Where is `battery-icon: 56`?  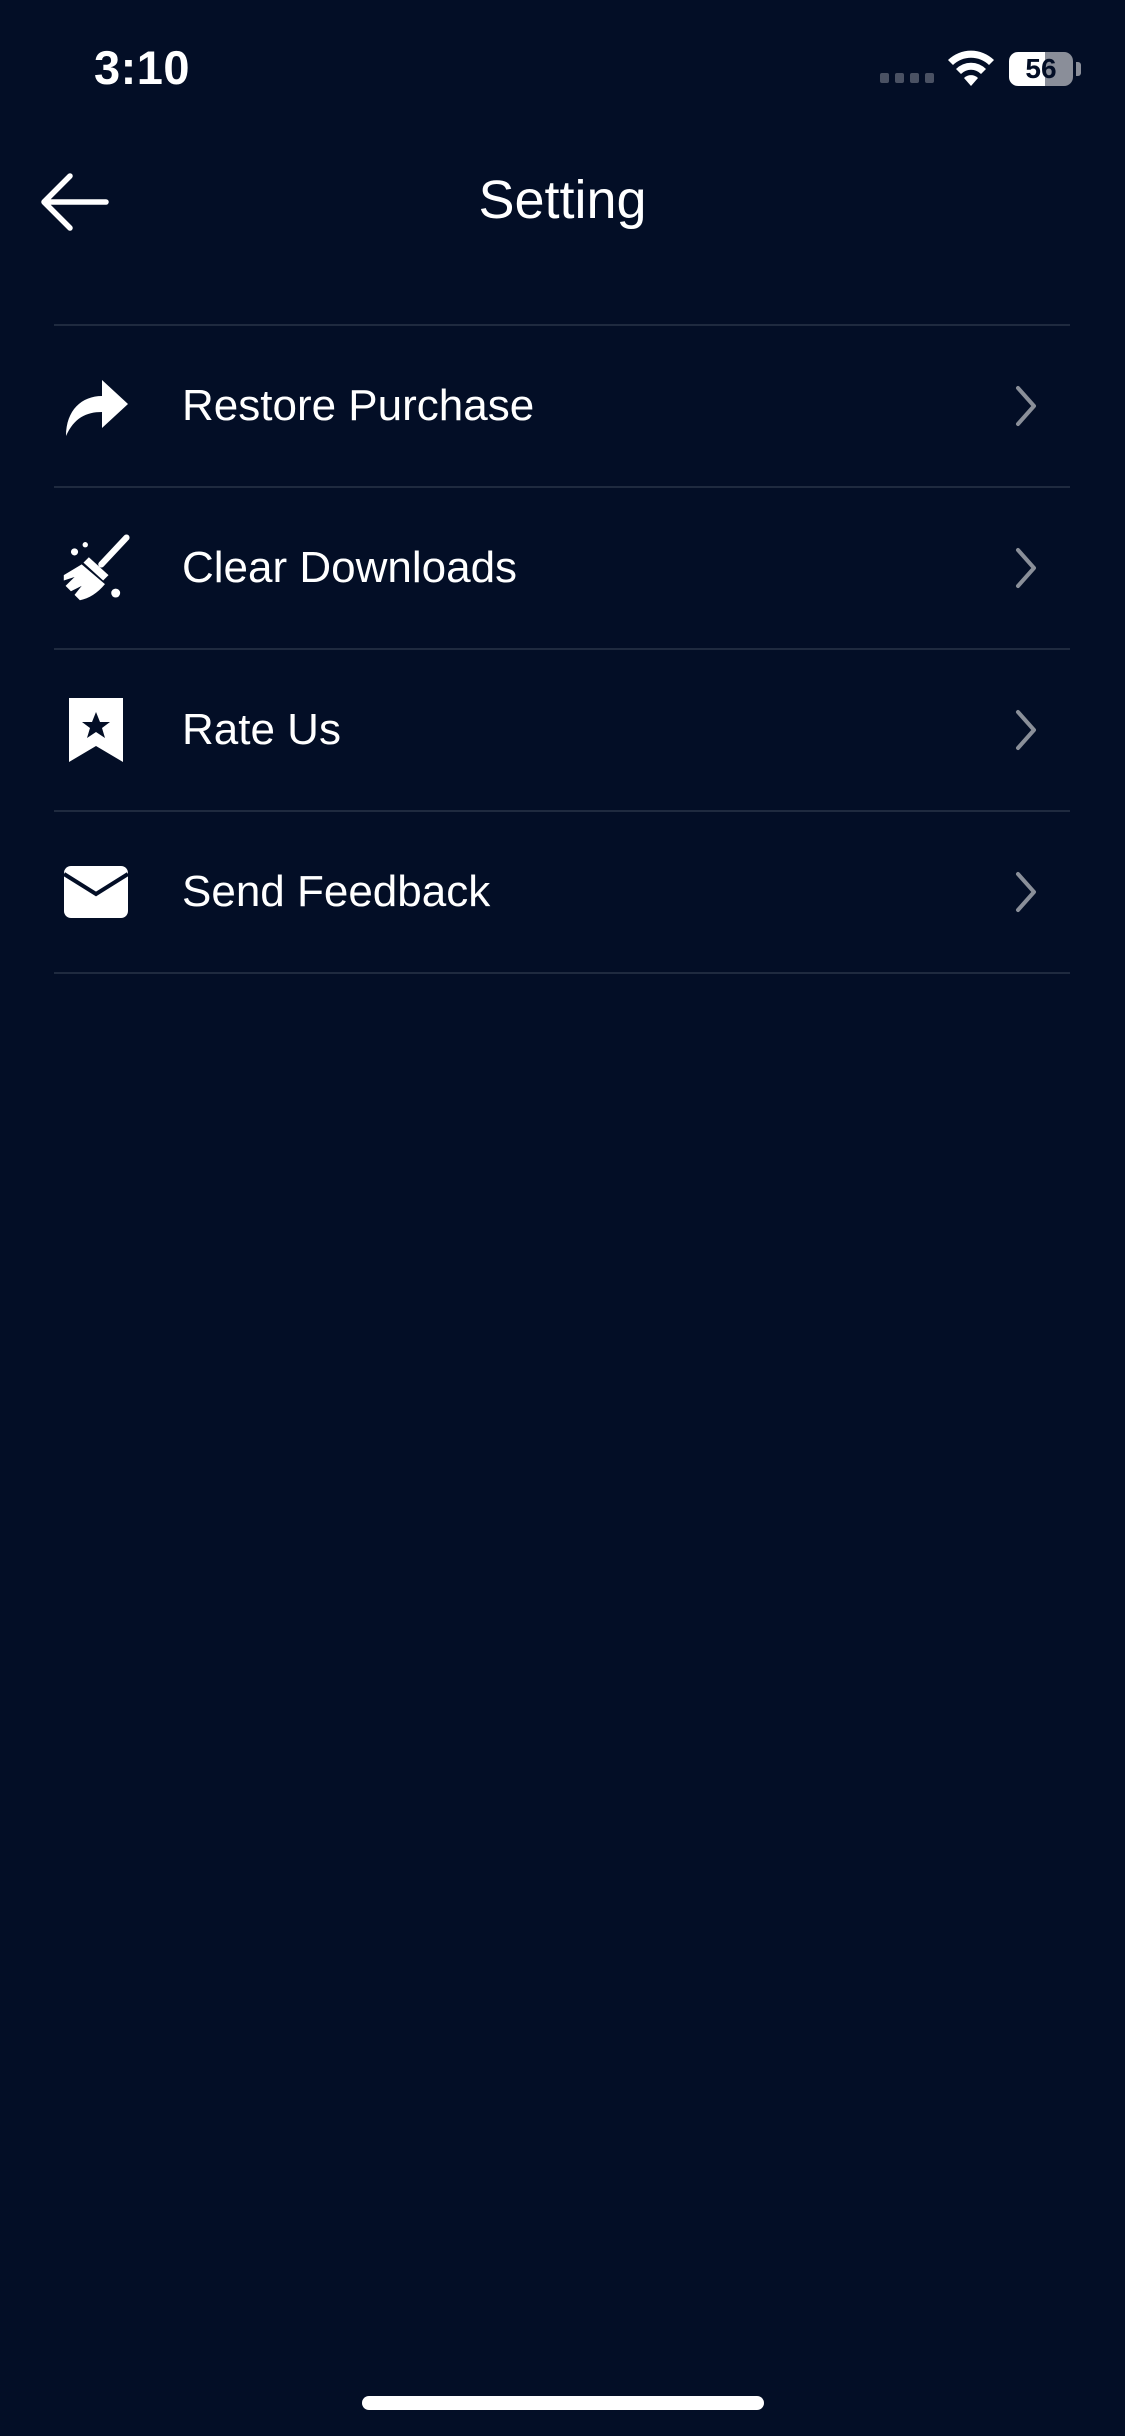
battery-icon: 56 is located at coordinates (1041, 69).